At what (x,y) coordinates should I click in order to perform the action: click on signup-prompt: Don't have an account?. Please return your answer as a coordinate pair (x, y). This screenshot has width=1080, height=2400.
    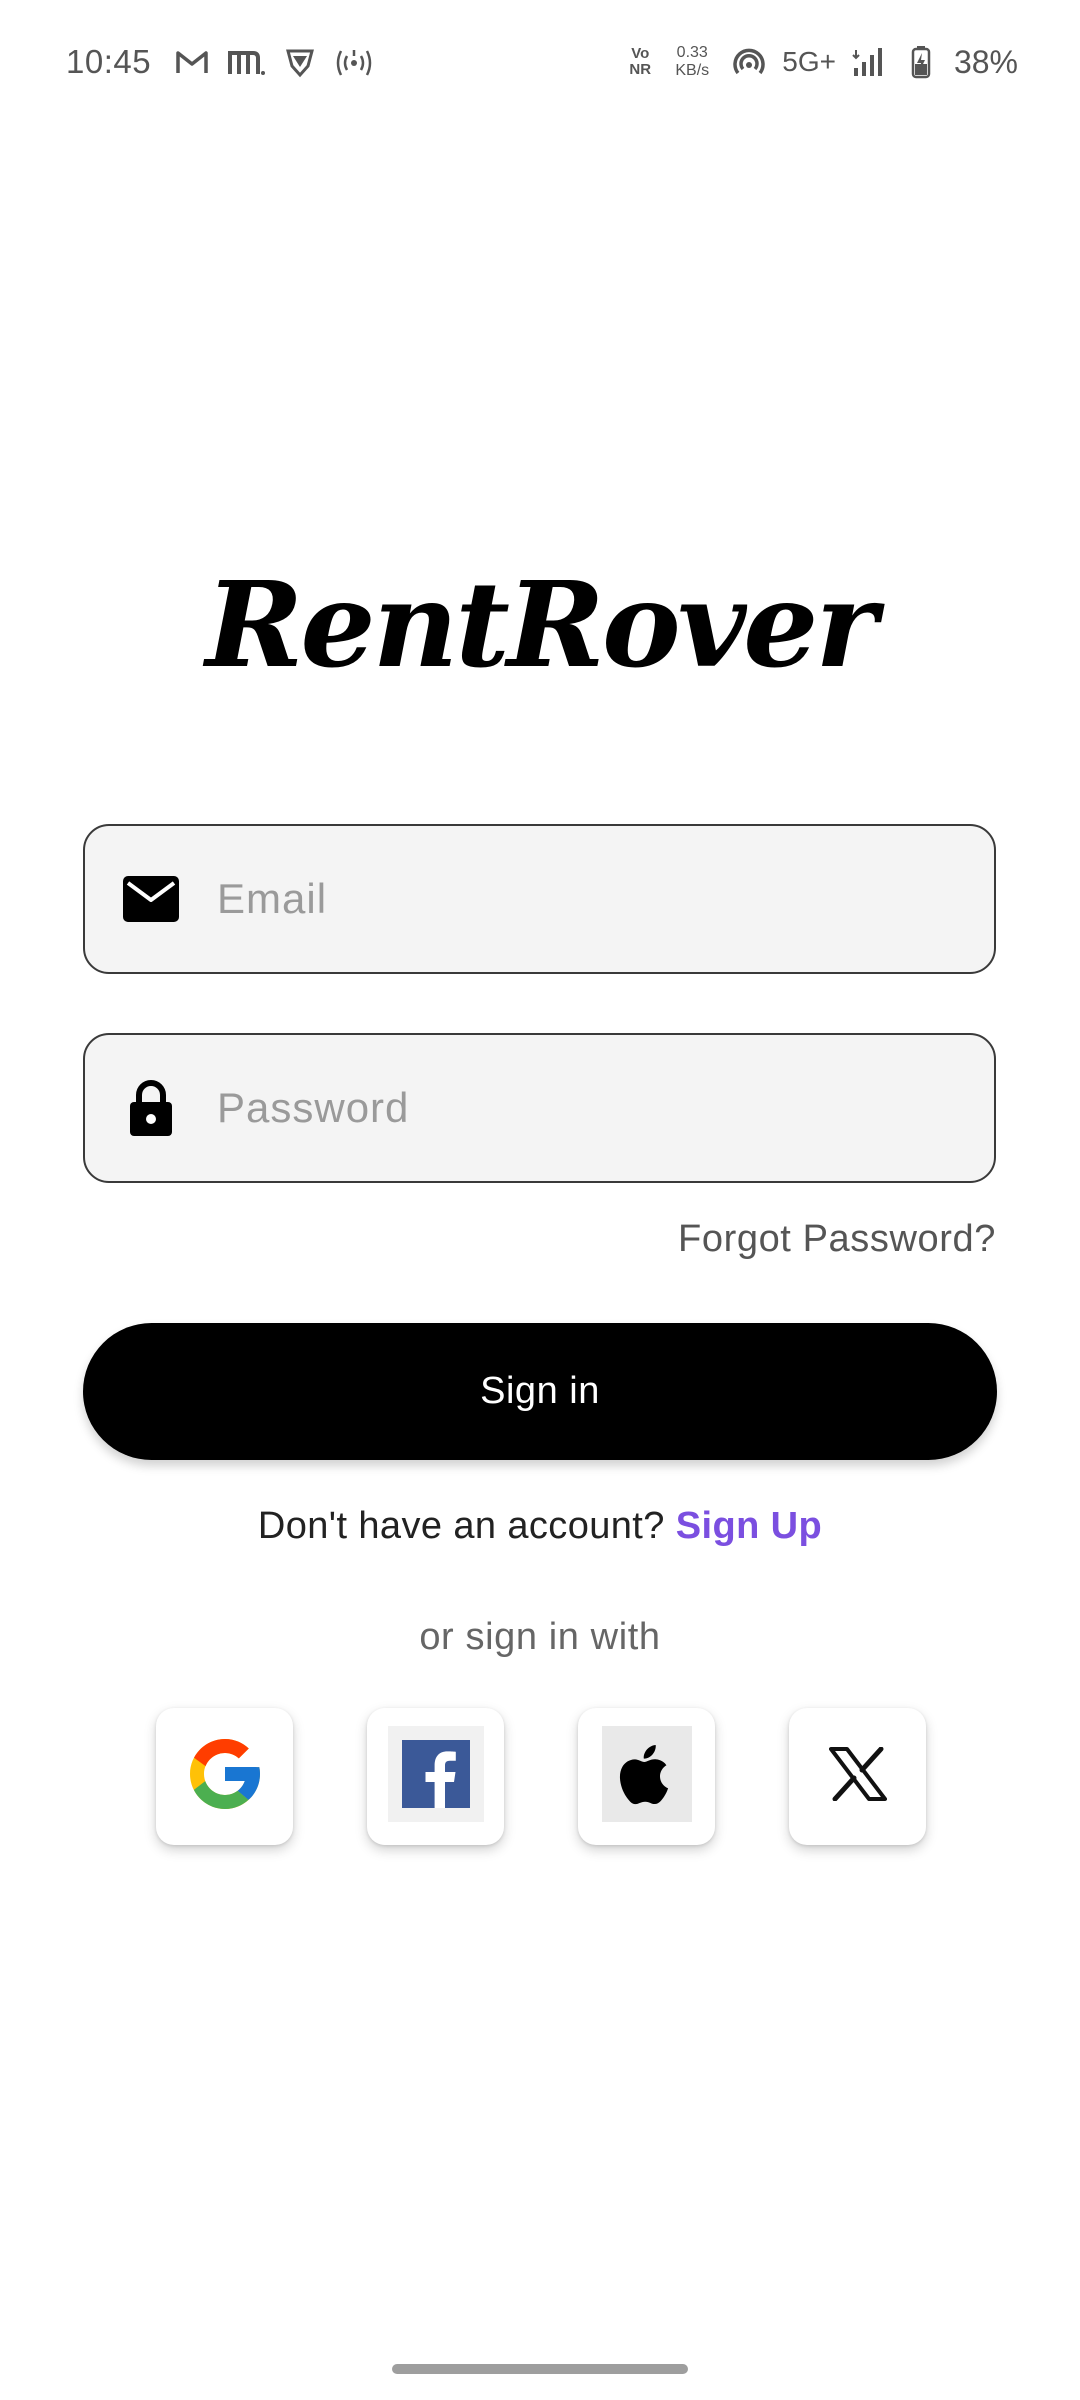
    Looking at the image, I should click on (466, 1526).